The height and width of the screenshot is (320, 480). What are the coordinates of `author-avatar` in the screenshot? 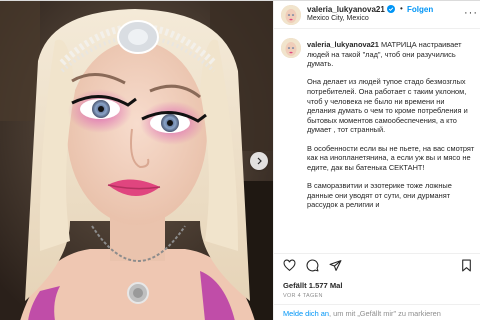 It's located at (291, 15).